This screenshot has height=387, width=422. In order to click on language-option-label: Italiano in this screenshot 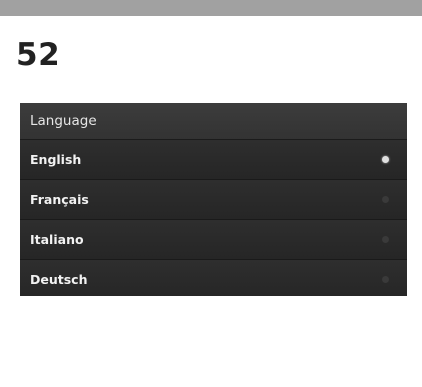, I will do `click(57, 239)`.